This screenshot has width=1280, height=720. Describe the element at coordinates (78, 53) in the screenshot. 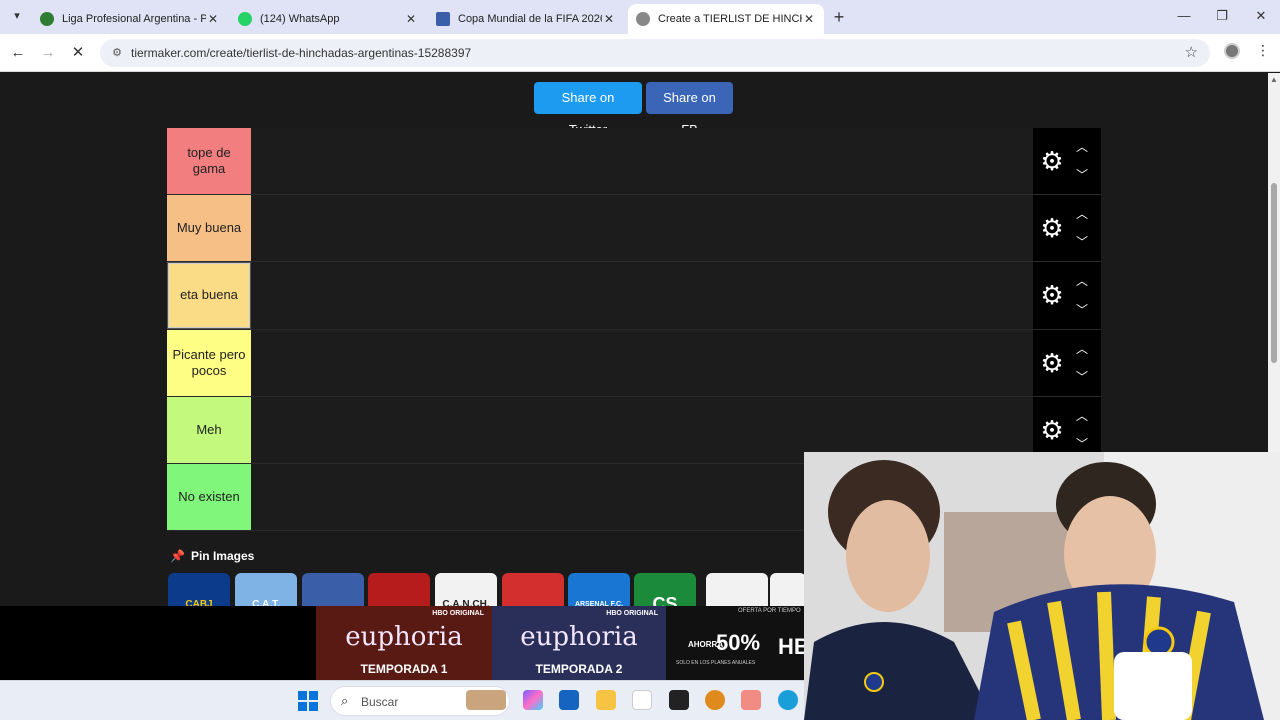

I see `stop-loading-icon: ✕` at that location.